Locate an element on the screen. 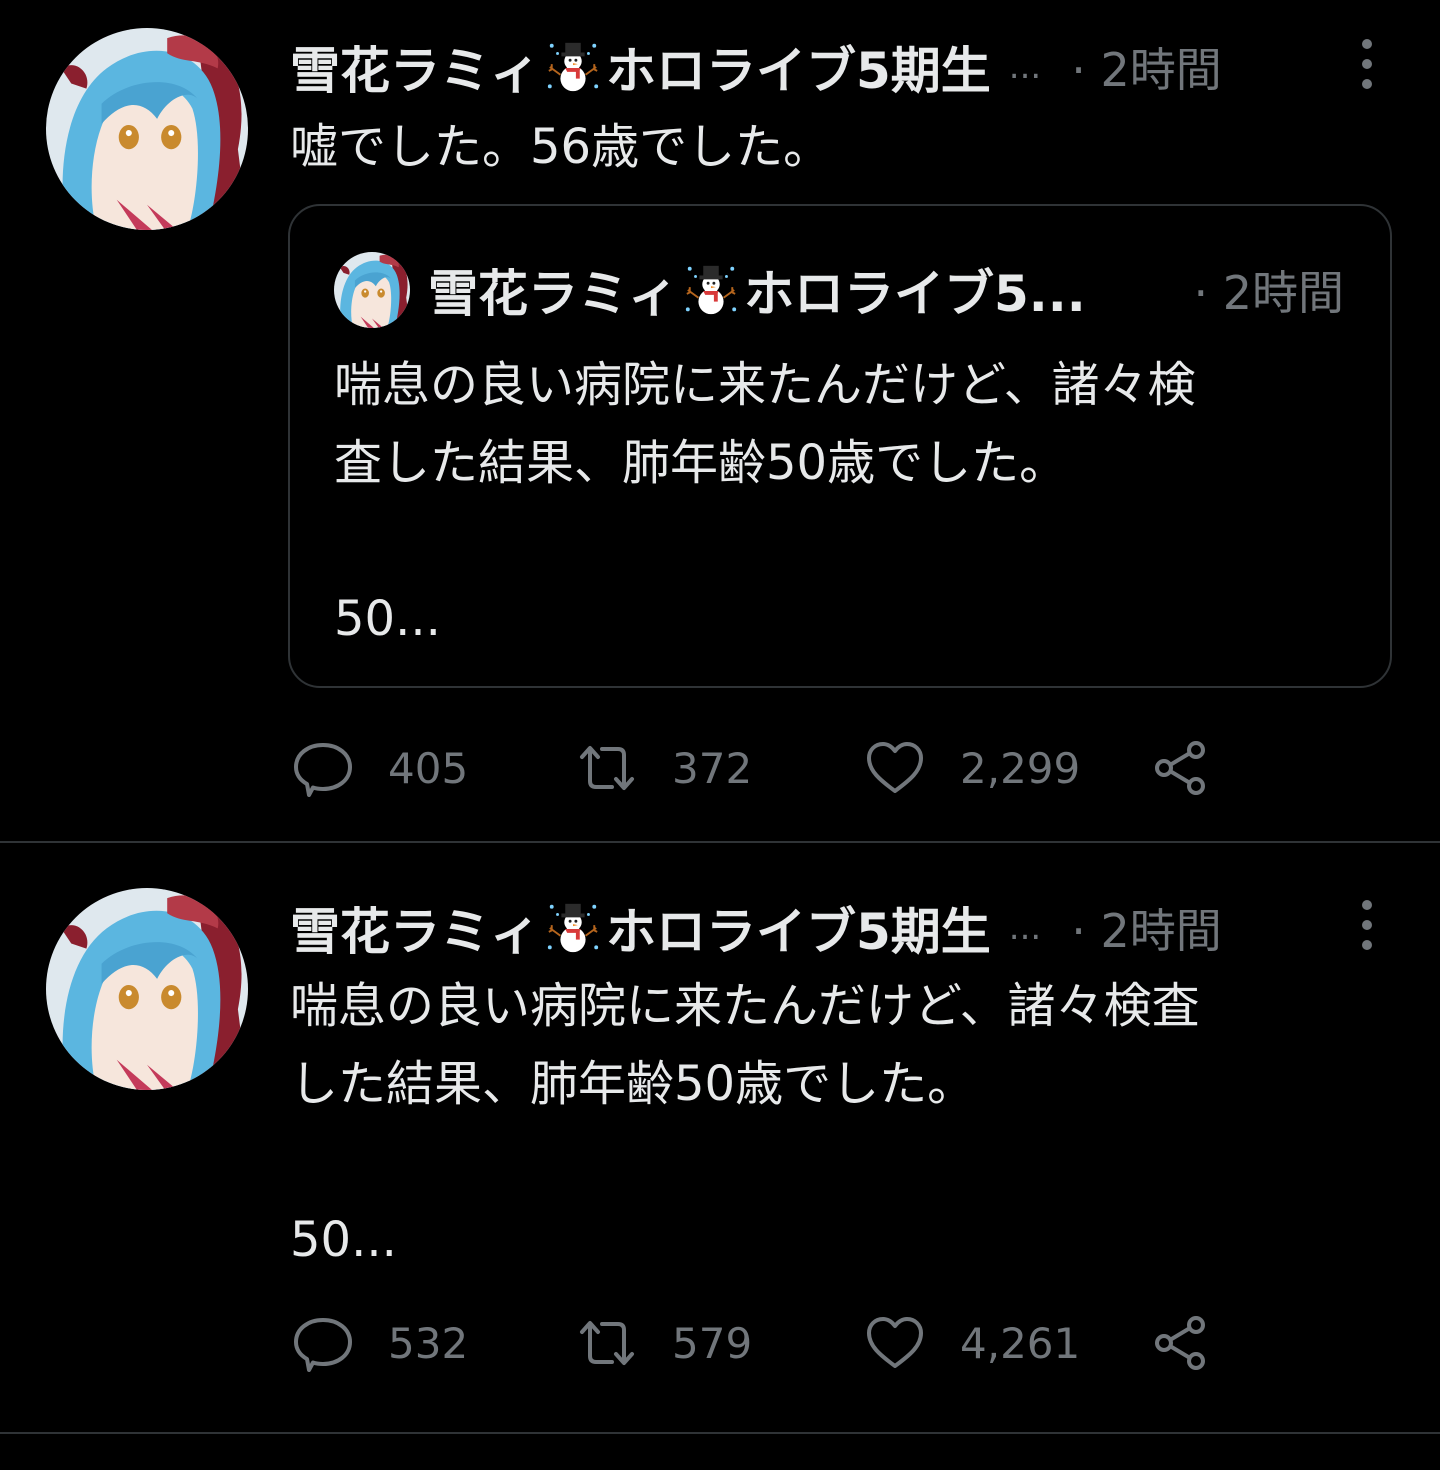 Image resolution: width=1440 pixels, height=1470 pixels. quoted-timestamp: · 2時間 is located at coordinates (1268, 293).